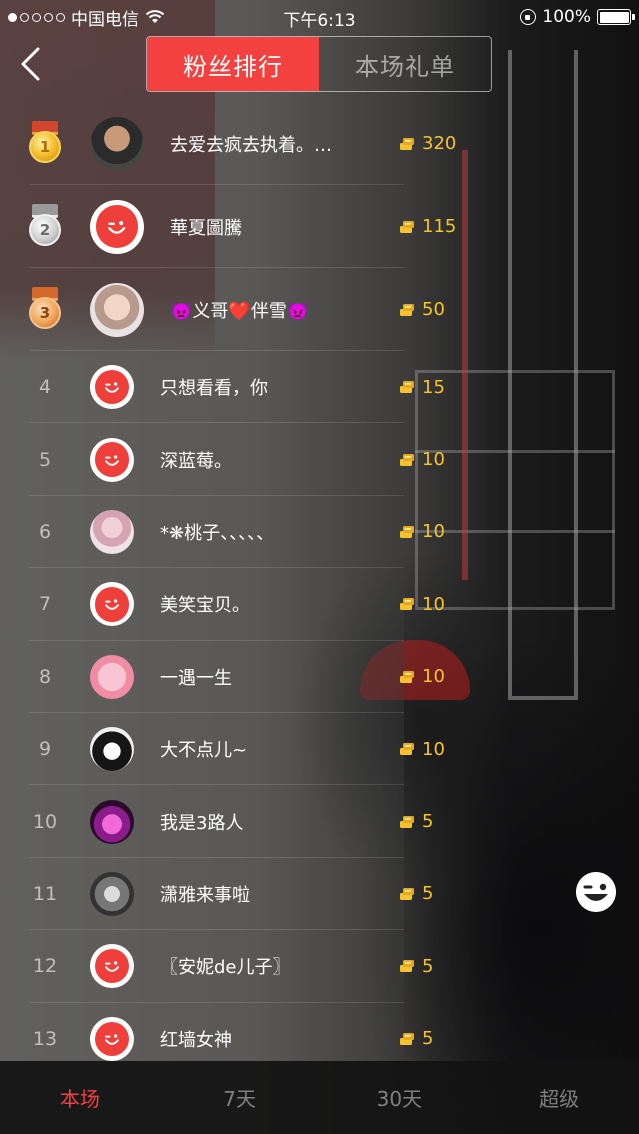  What do you see at coordinates (30, 64) in the screenshot?
I see `back-button` at bounding box center [30, 64].